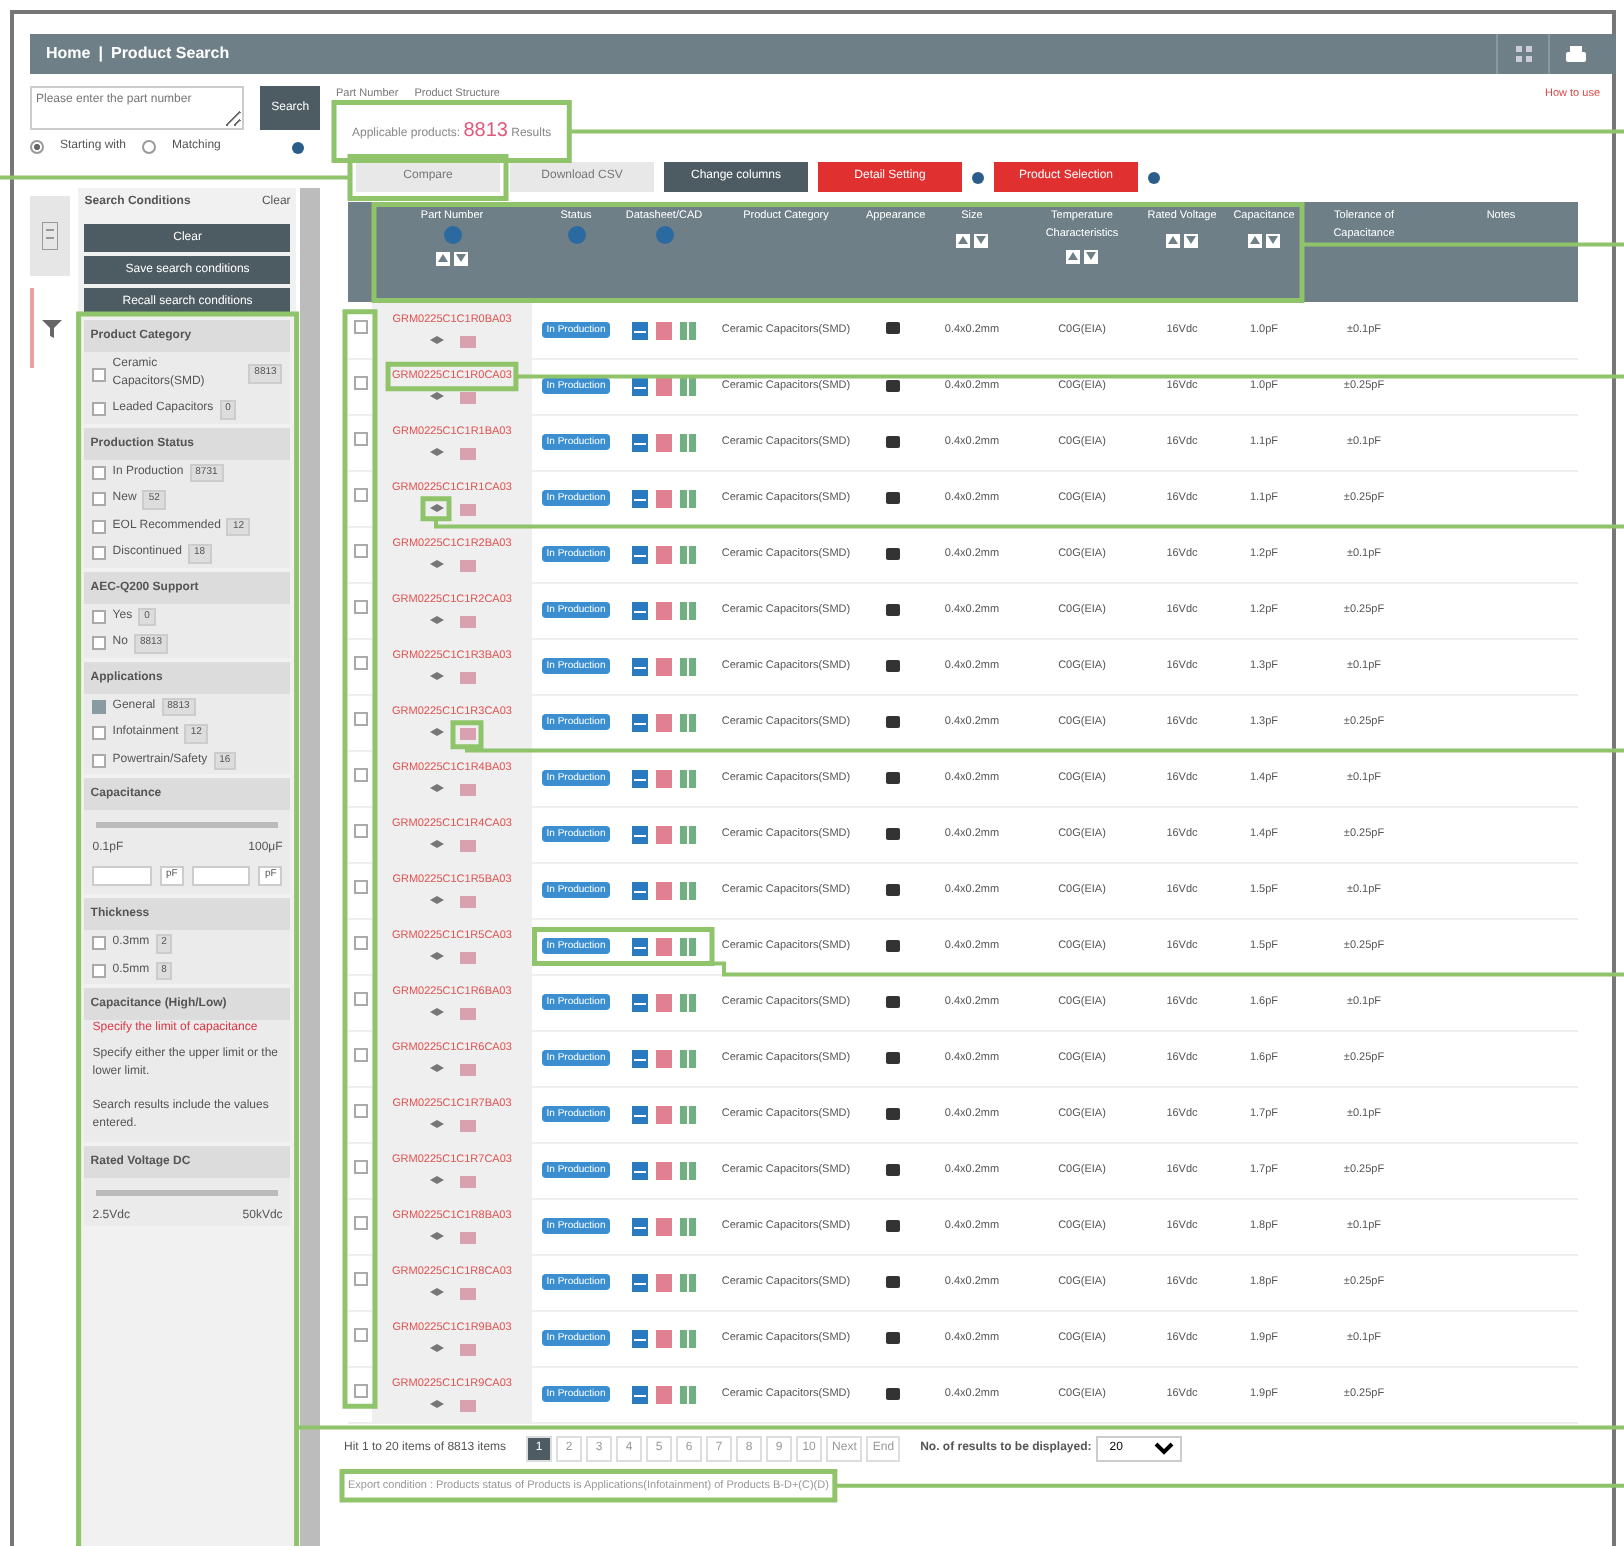 This screenshot has width=1624, height=1546. What do you see at coordinates (52, 328) in the screenshot?
I see `filter-icon` at bounding box center [52, 328].